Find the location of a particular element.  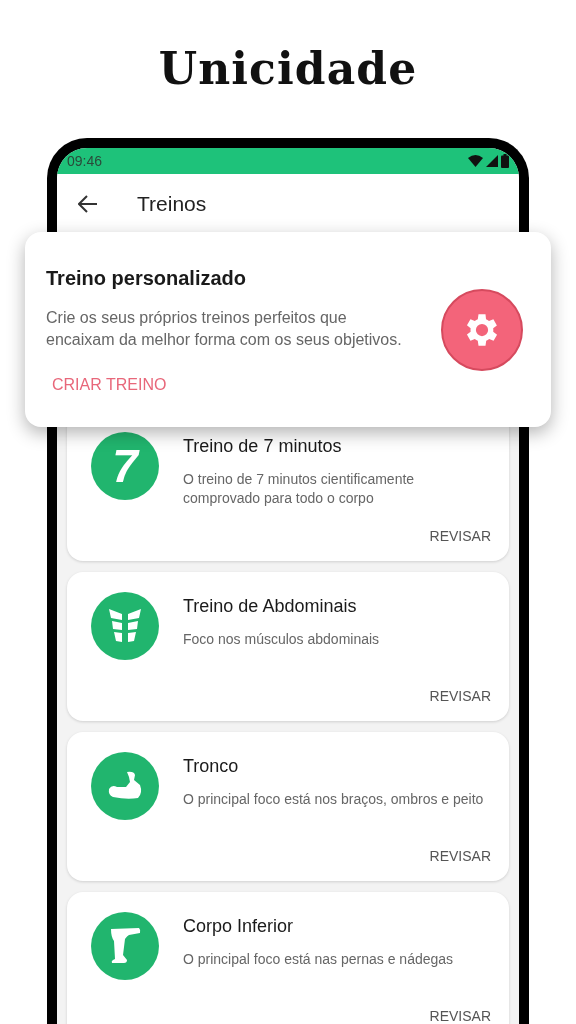

workout-title: Corpo Inferior is located at coordinates (239, 926).